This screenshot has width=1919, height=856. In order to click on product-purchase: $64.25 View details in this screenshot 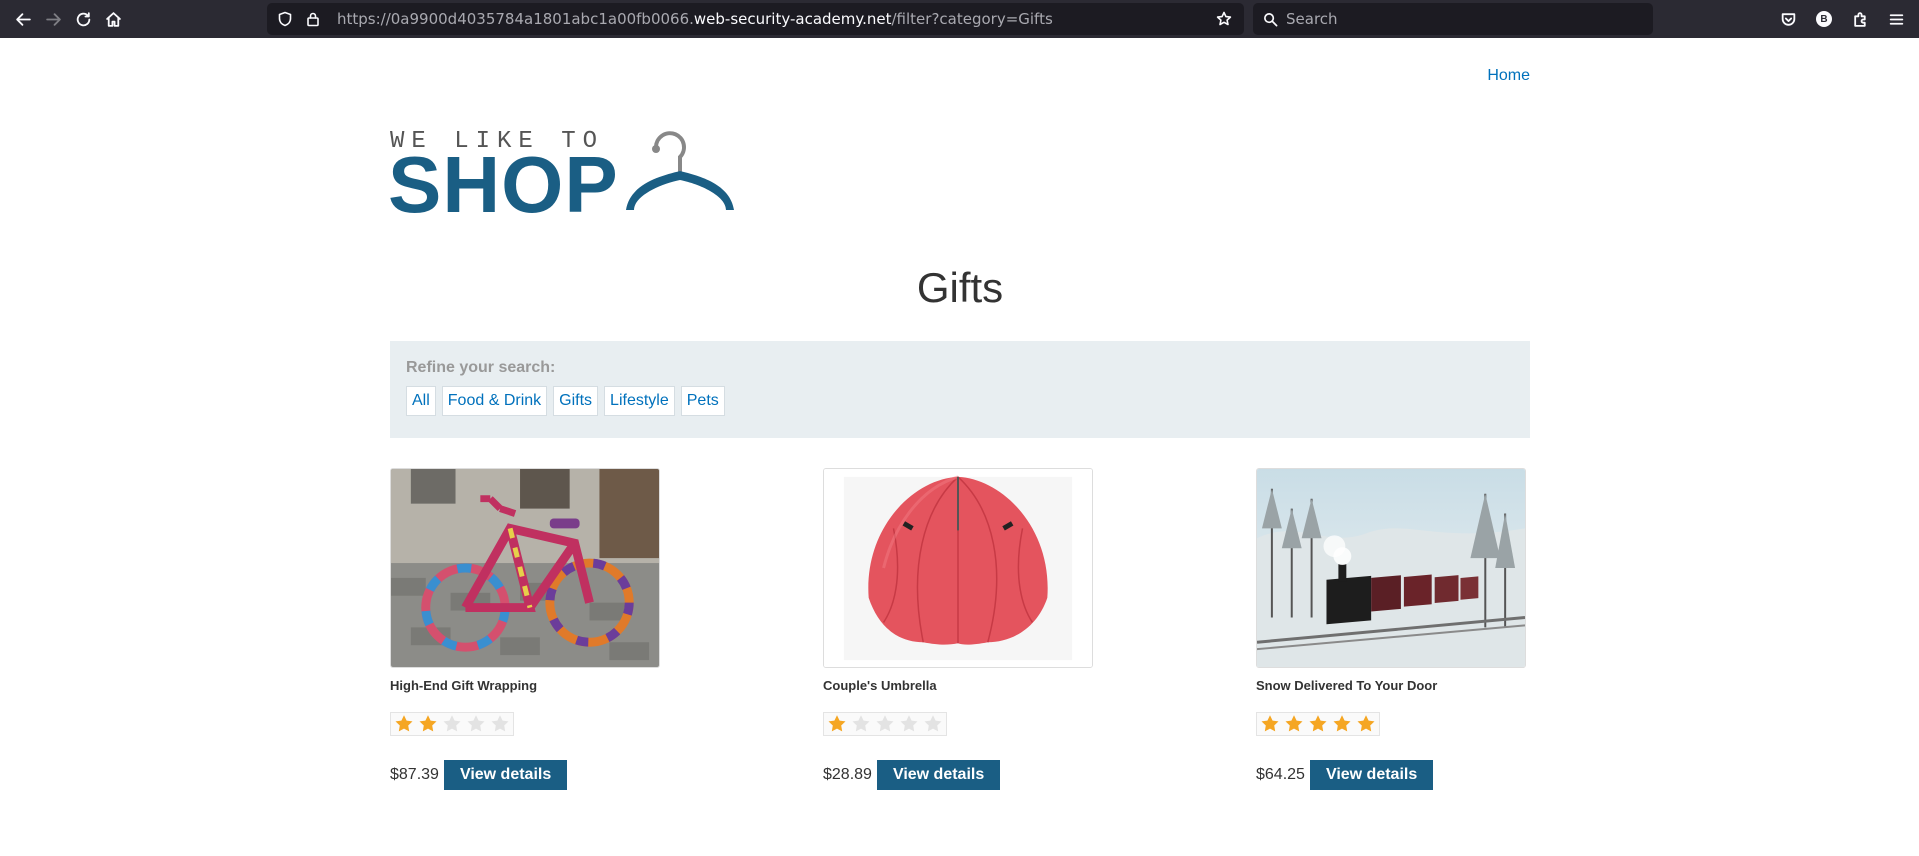, I will do `click(1391, 775)`.